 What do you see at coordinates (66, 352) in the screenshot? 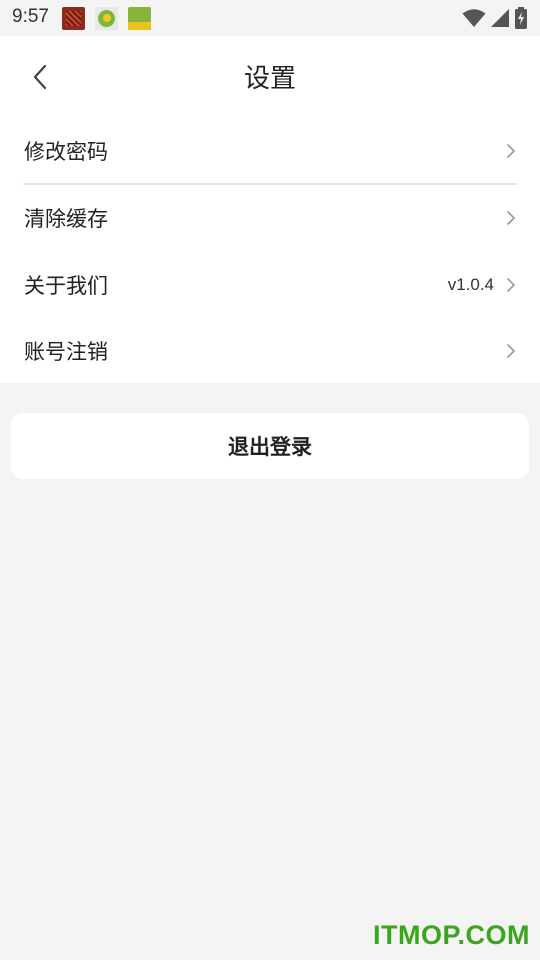
I see `menu-item-label: 账号注销` at bounding box center [66, 352].